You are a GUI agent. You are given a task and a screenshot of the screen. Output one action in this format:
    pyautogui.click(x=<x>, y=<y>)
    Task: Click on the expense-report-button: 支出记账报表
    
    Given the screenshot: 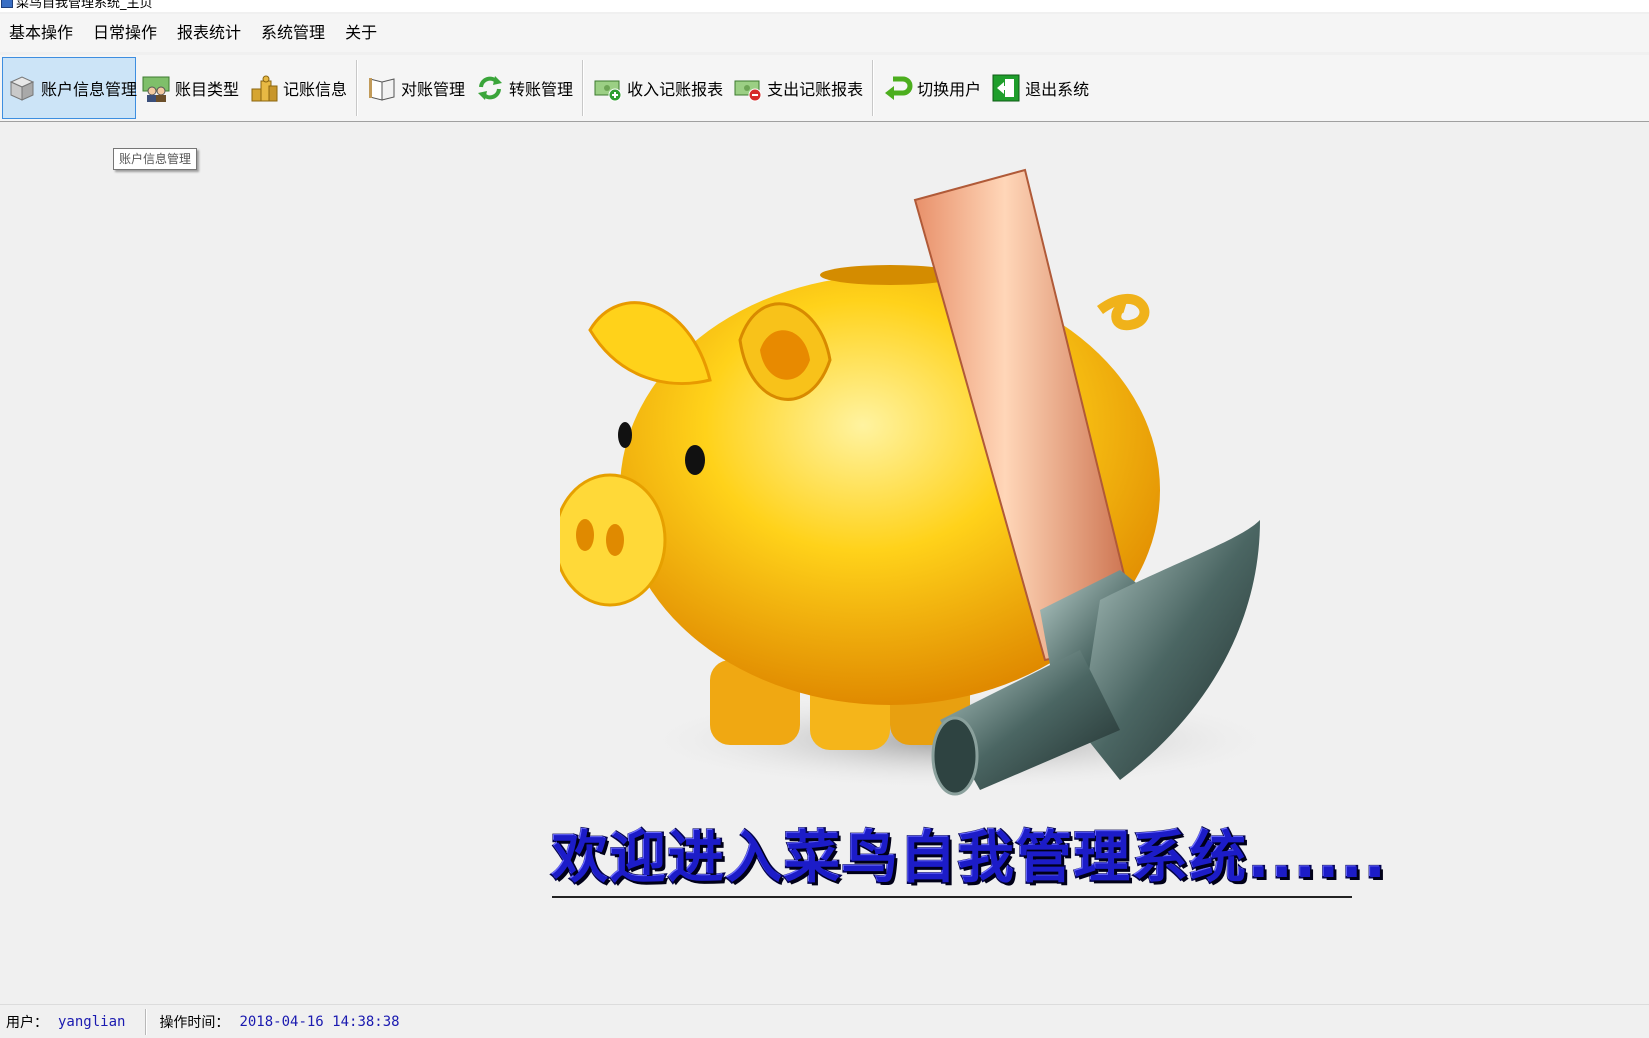 What is the action you would take?
    pyautogui.click(x=798, y=88)
    